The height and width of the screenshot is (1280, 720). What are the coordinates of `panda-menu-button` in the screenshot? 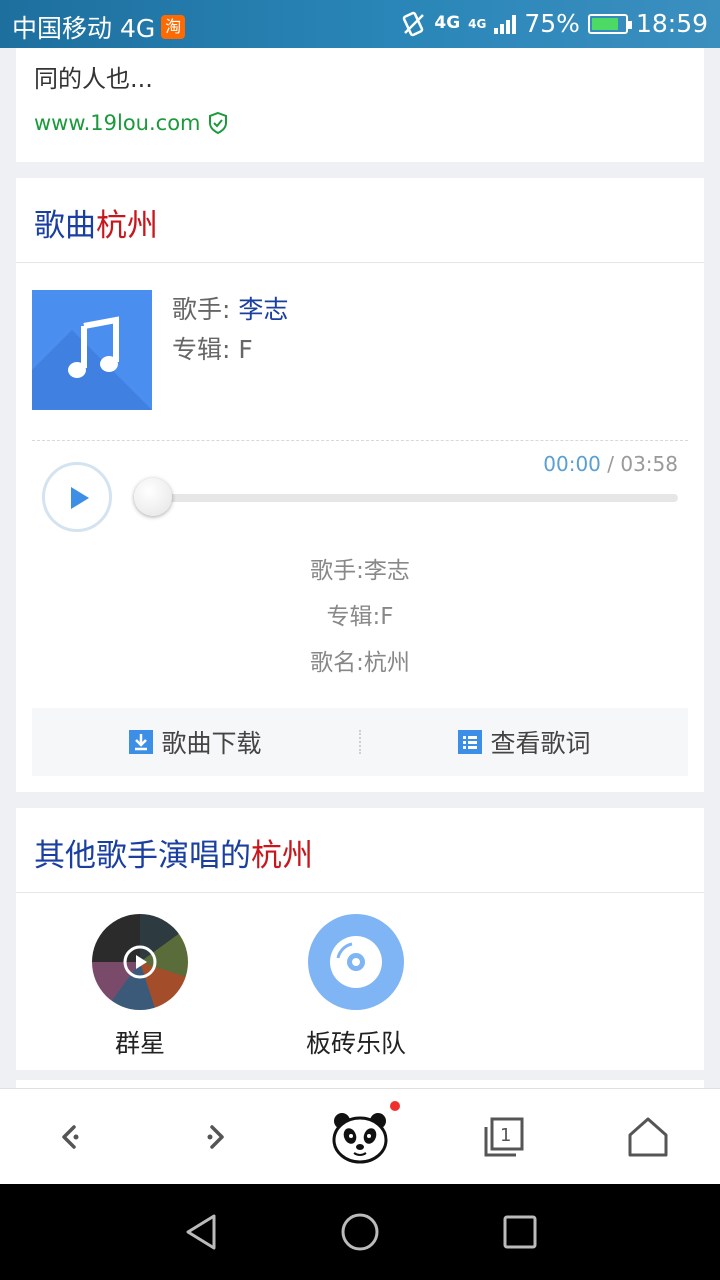 It's located at (360, 1137).